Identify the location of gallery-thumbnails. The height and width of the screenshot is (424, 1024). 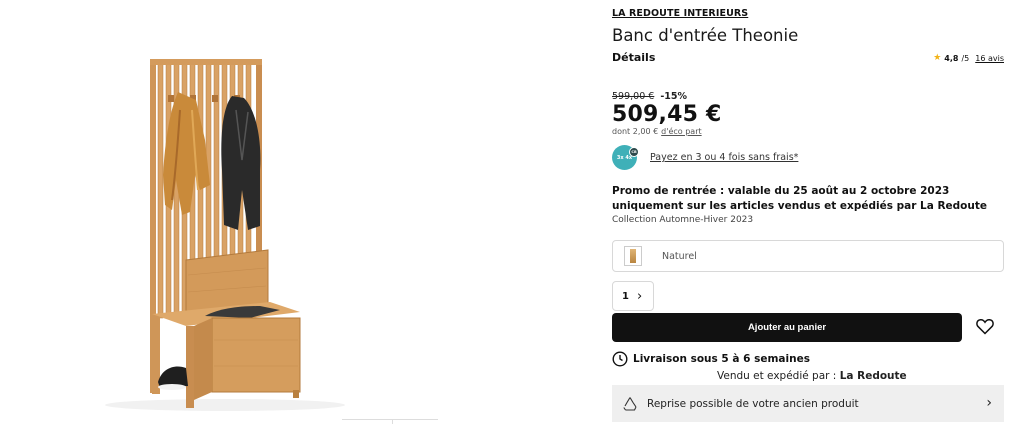
(390, 421).